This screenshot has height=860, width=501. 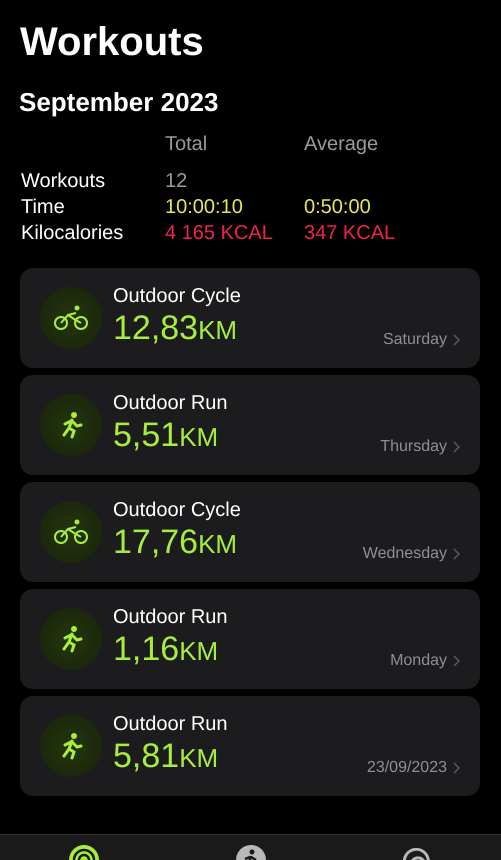 I want to click on stat-label: Kilocalories, so click(x=72, y=233).